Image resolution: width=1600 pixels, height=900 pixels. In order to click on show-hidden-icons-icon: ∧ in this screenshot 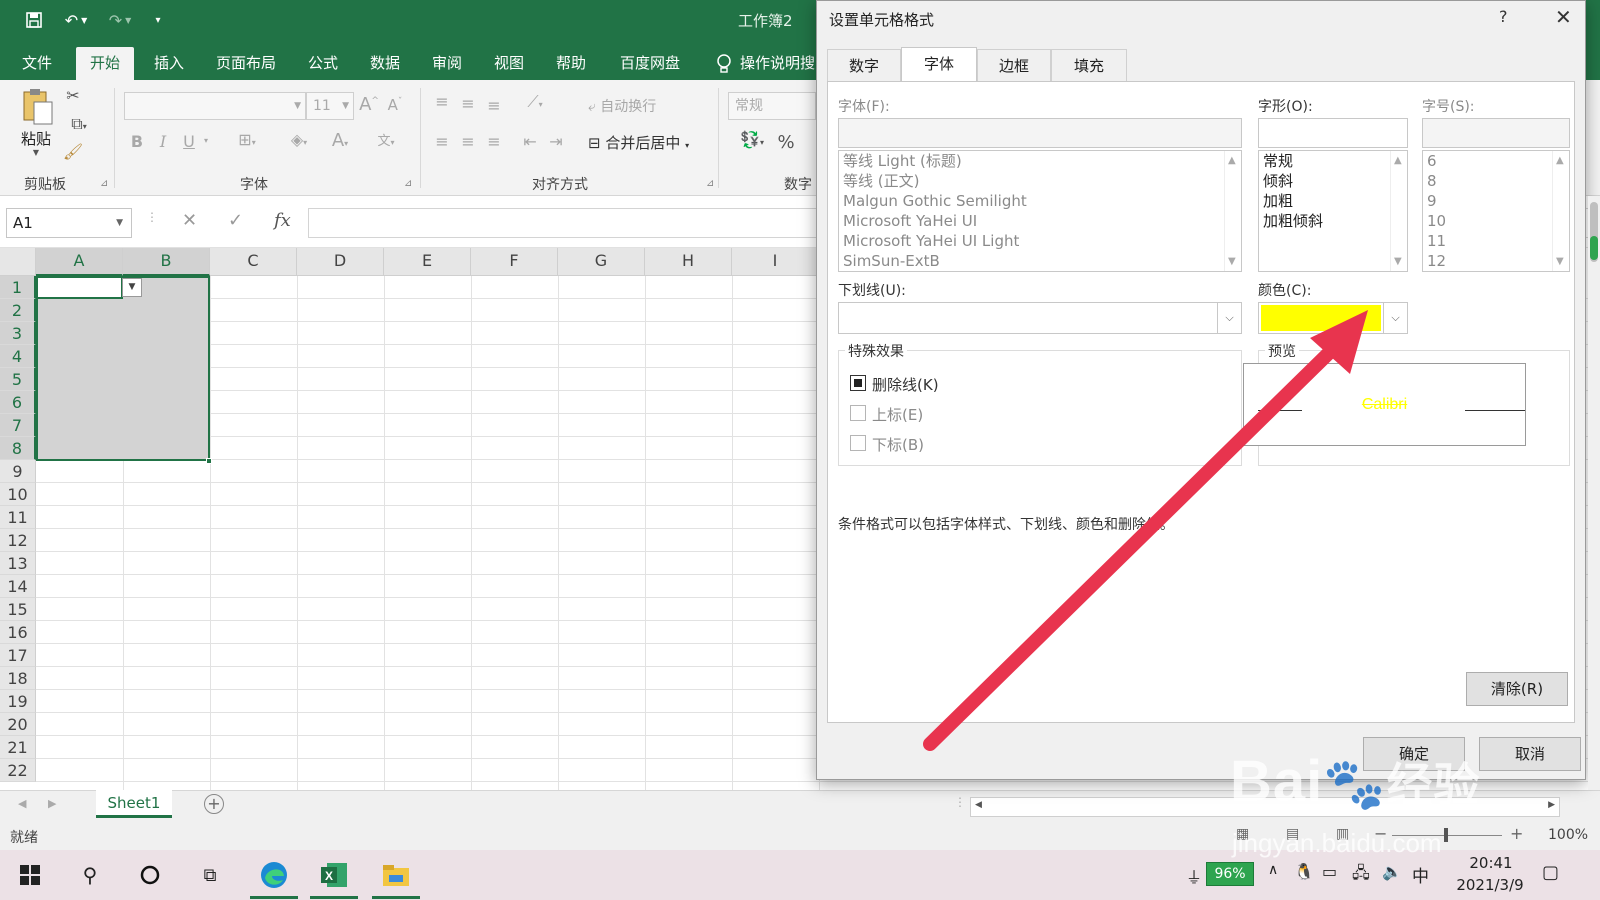, I will do `click(1273, 870)`.